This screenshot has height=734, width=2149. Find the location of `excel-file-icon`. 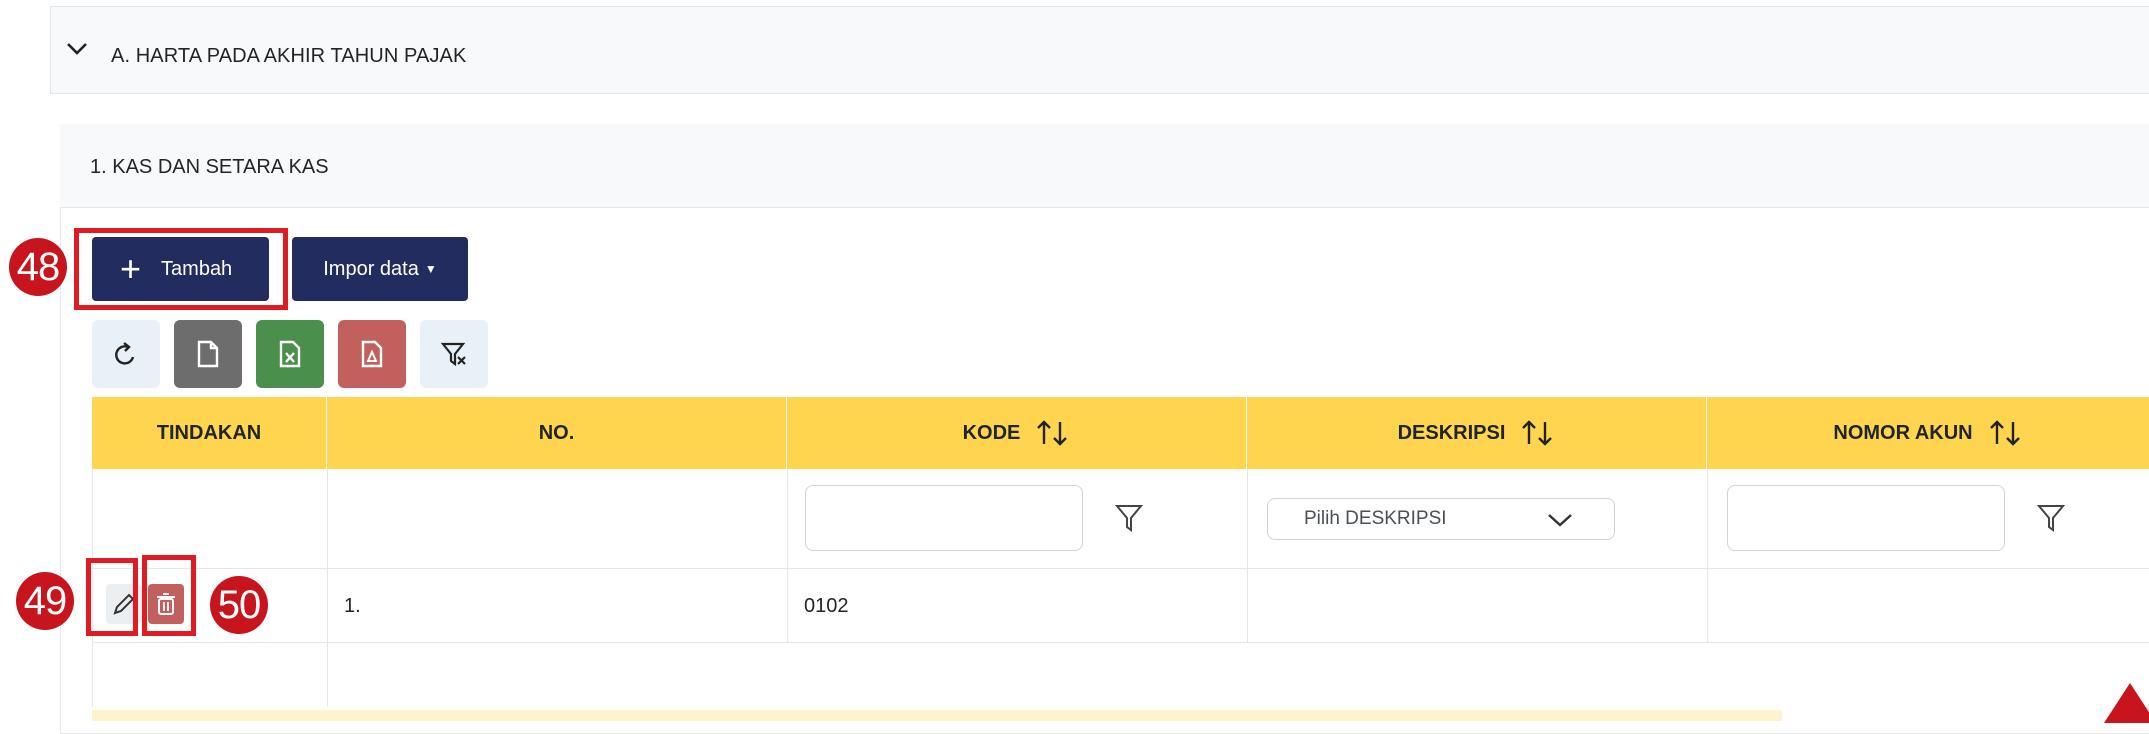

excel-file-icon is located at coordinates (290, 354).